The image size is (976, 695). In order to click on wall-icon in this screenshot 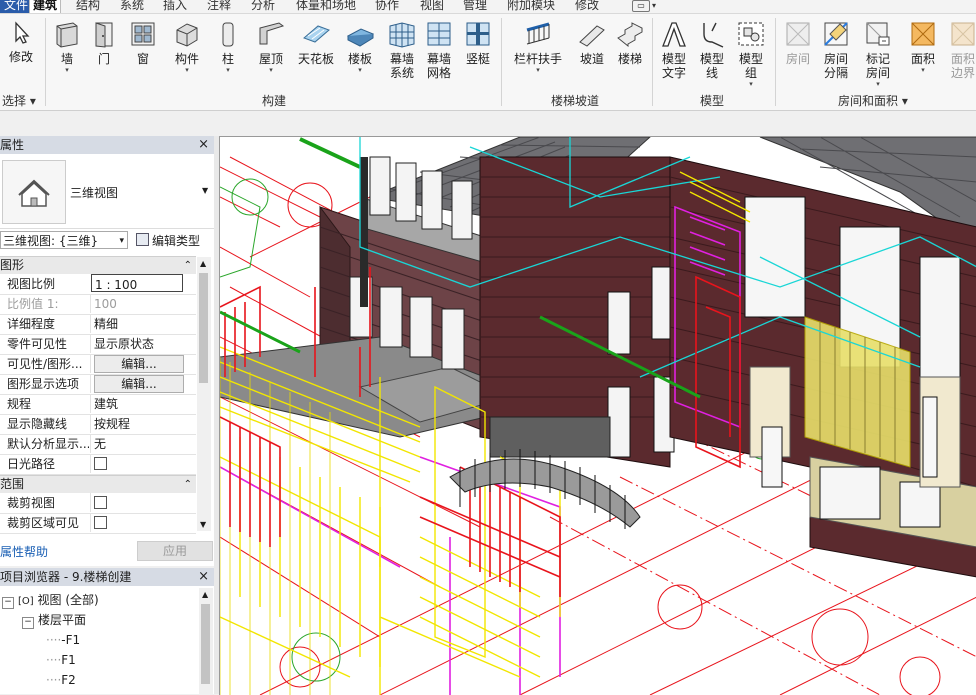, I will do `click(67, 35)`.